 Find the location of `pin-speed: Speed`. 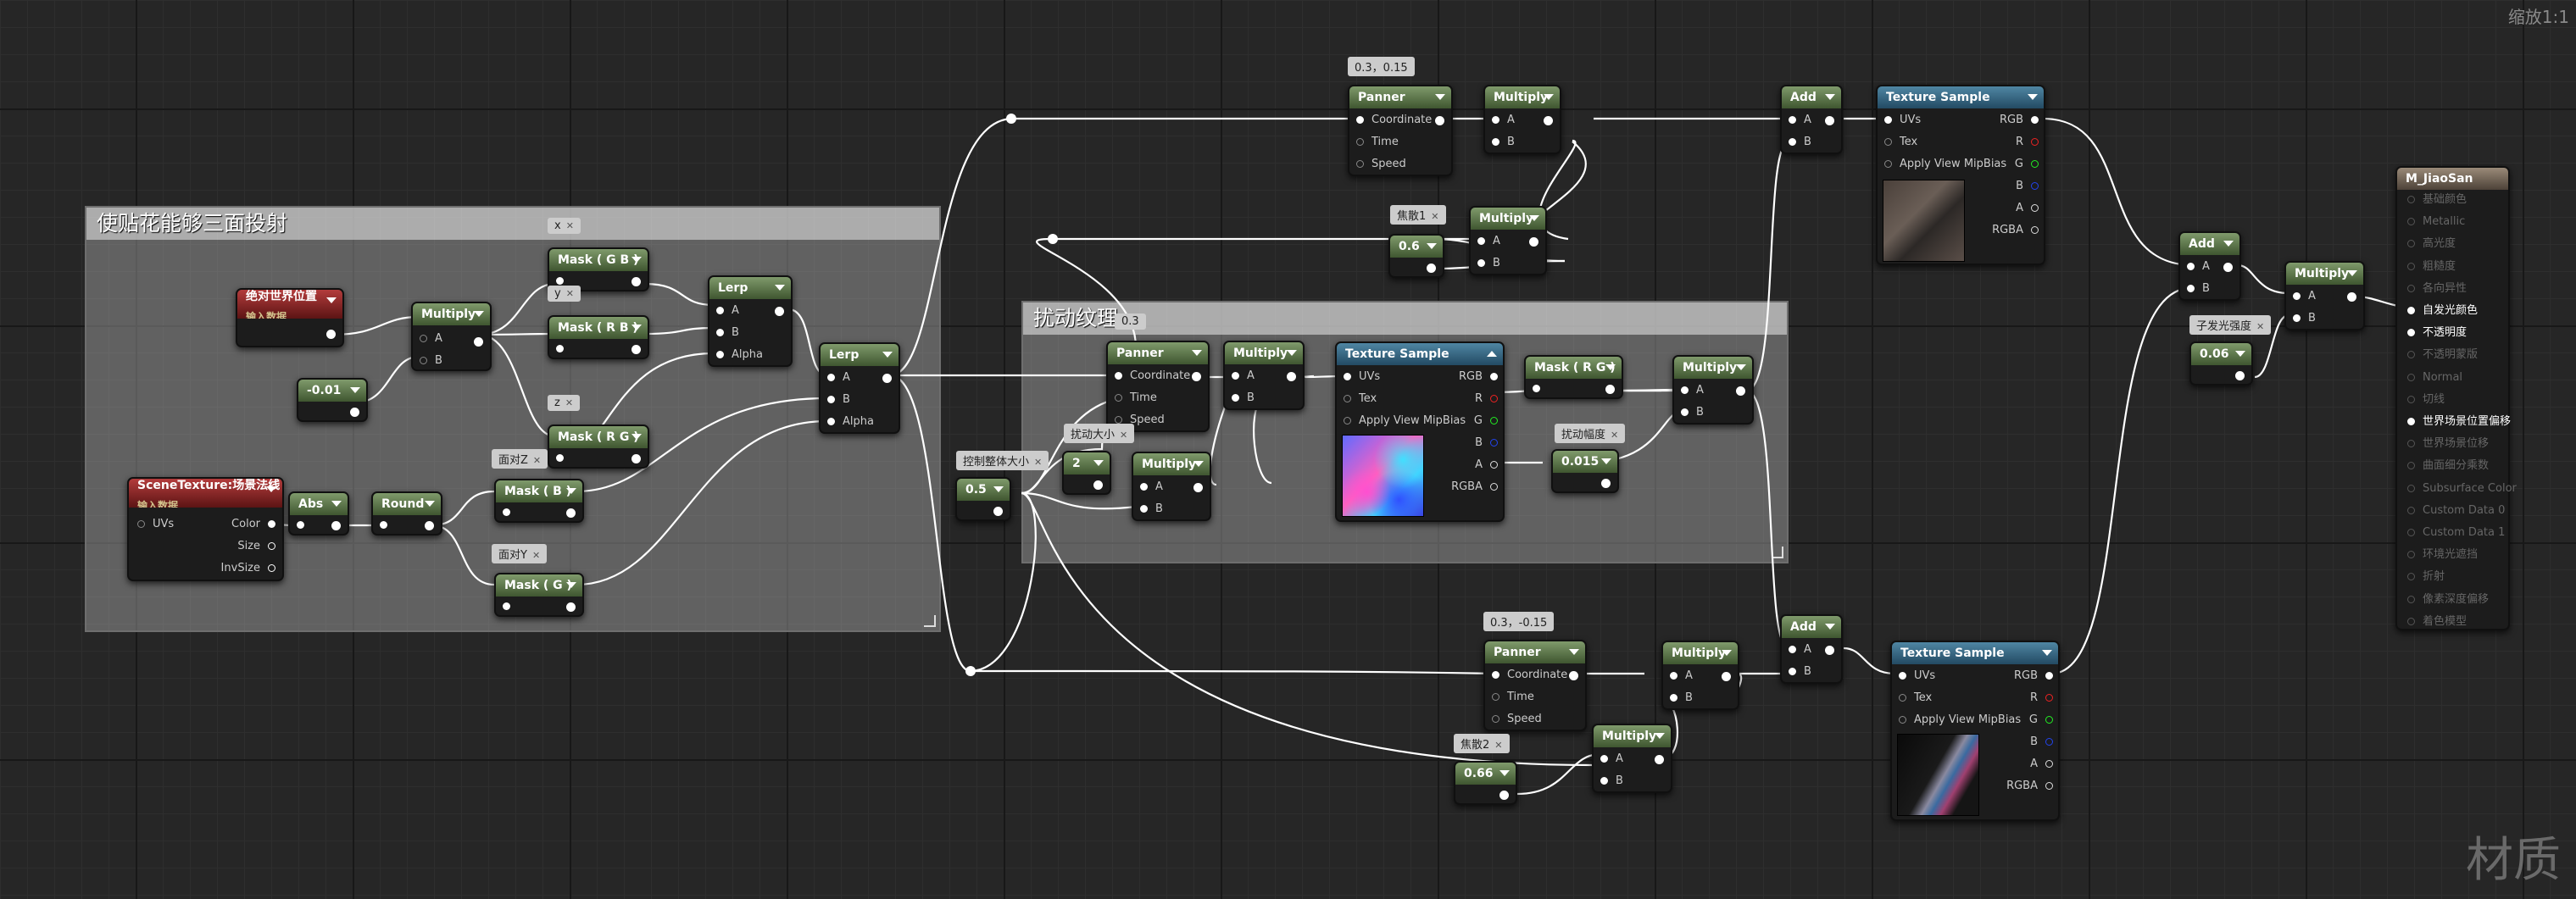

pin-speed: Speed is located at coordinates (1381, 164).